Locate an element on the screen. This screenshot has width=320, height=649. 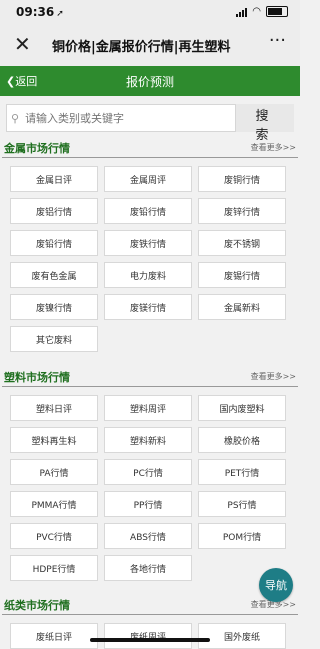
app-header: ❮返回 报价预测 is located at coordinates (150, 81).